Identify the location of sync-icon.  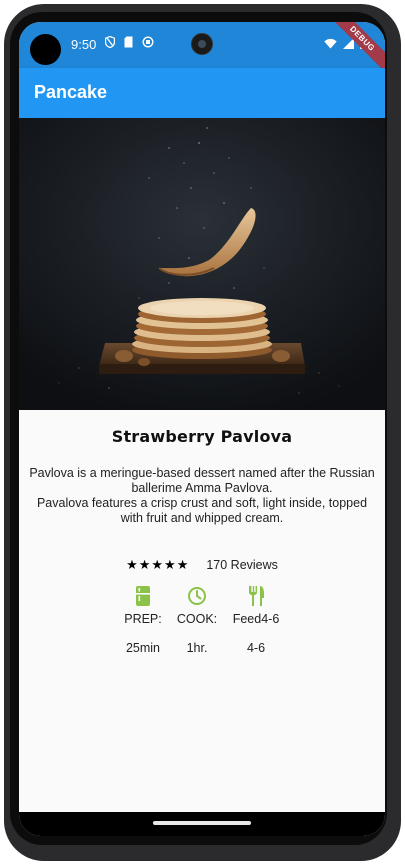
(148, 42).